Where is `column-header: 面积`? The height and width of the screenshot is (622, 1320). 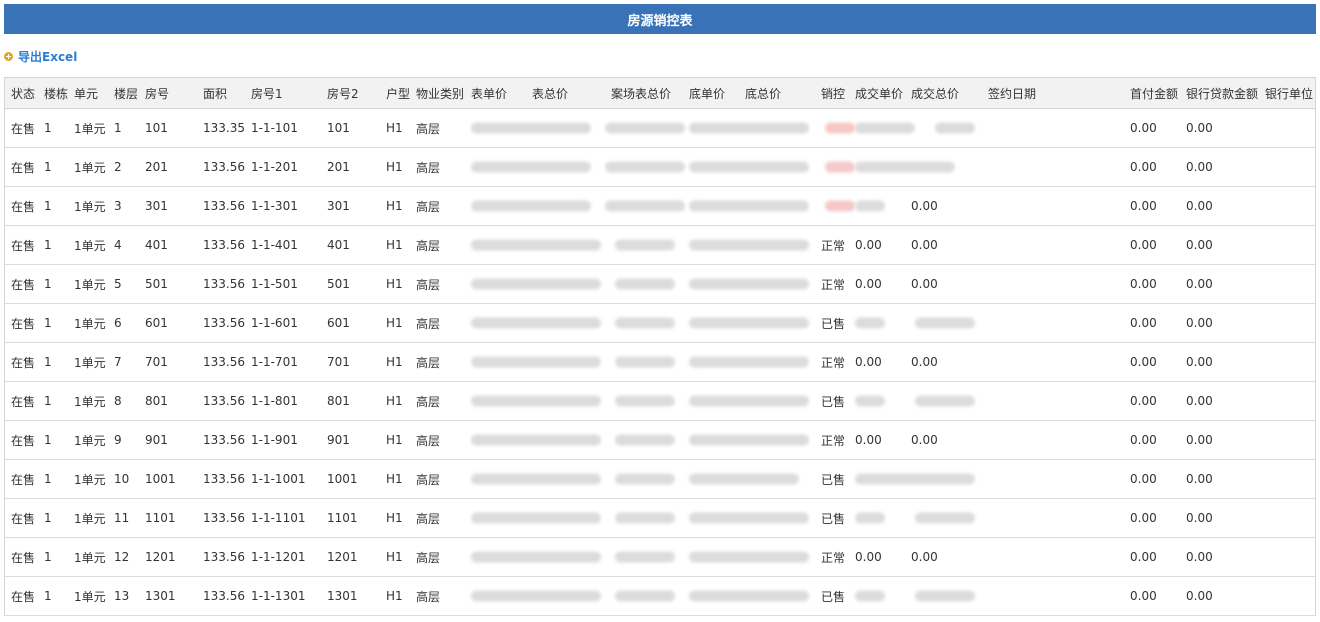 column-header: 面积 is located at coordinates (215, 93).